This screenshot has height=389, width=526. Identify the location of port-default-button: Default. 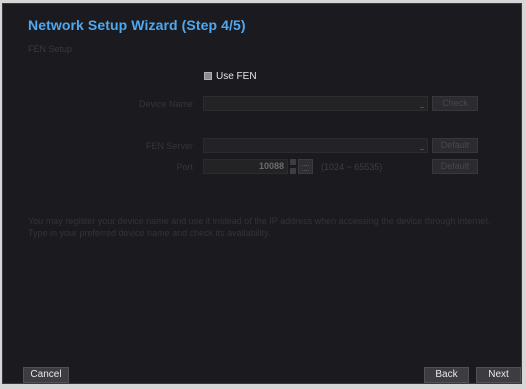
(455, 166).